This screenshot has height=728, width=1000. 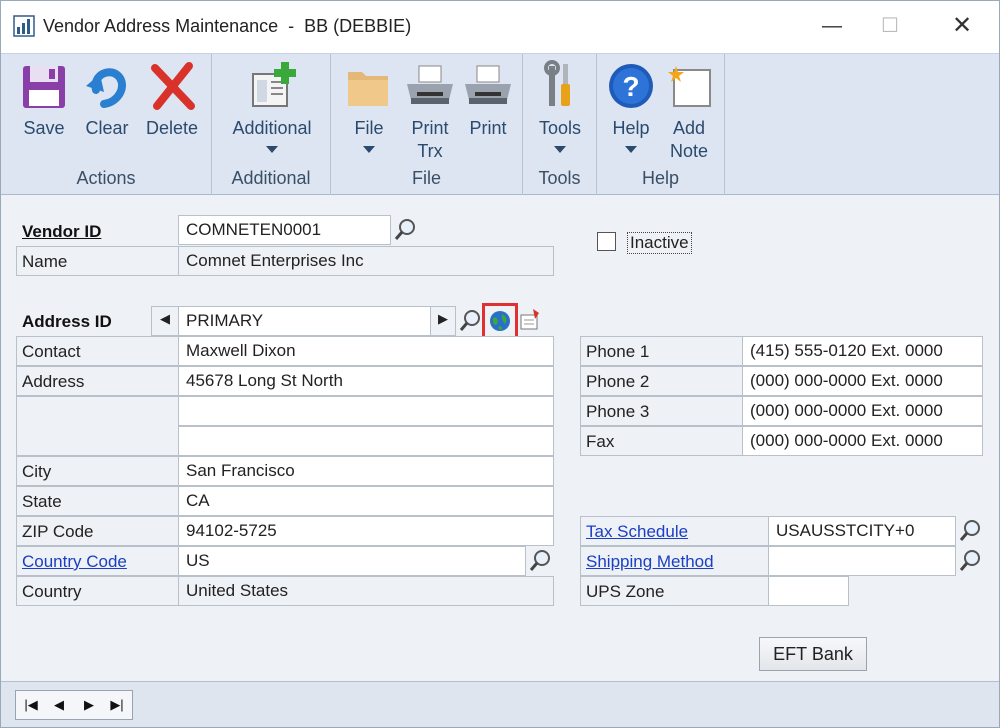 I want to click on state-field: CA, so click(x=366, y=501).